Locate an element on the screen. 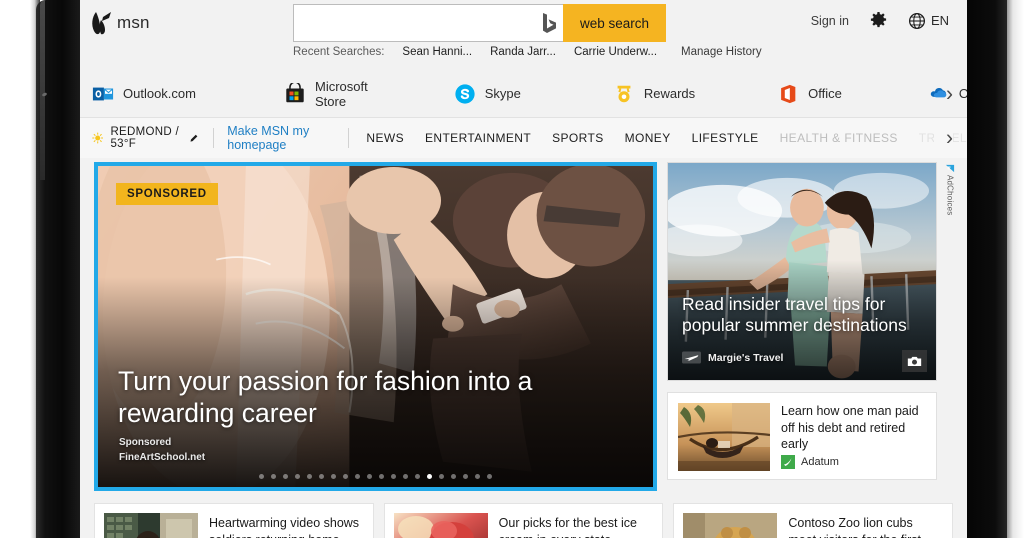 This screenshot has height=538, width=1024. service-label-onedrive: OneDrive is located at coordinates (962, 93).